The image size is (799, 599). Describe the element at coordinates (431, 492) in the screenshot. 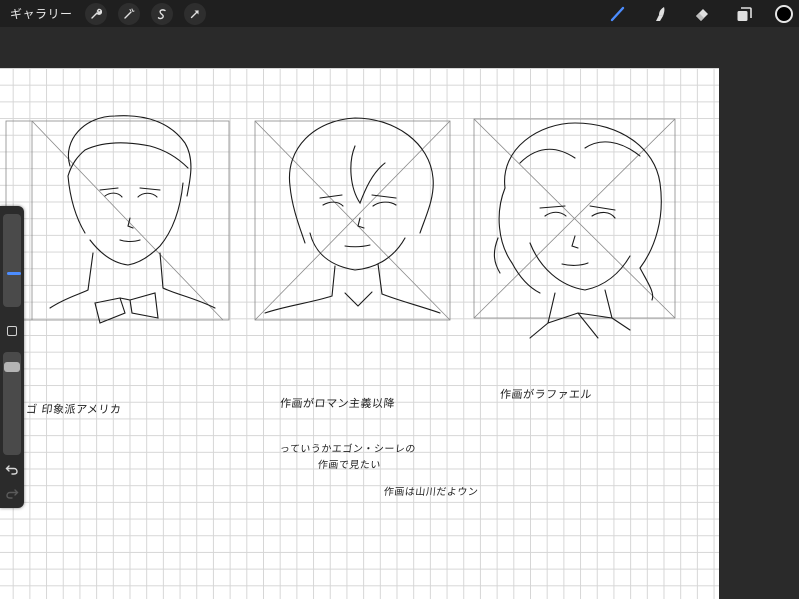

I see `note-6: 作画は山川だよウン` at that location.